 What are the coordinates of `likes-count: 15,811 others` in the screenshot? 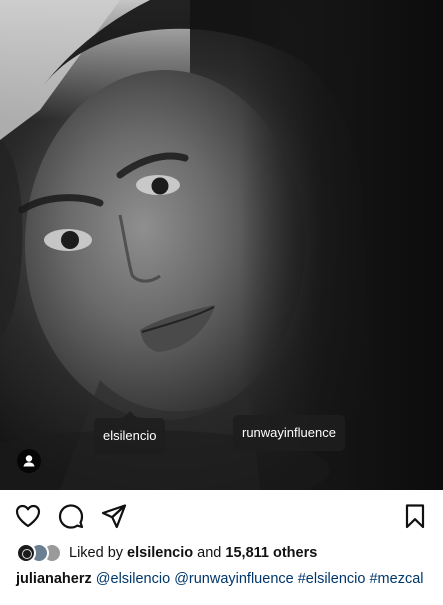 It's located at (271, 553).